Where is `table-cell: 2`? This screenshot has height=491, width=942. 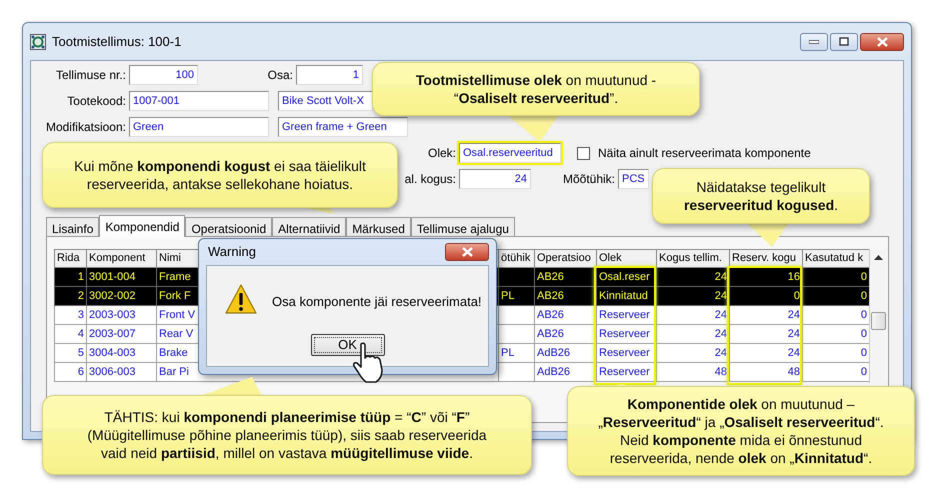 table-cell: 2 is located at coordinates (70, 296).